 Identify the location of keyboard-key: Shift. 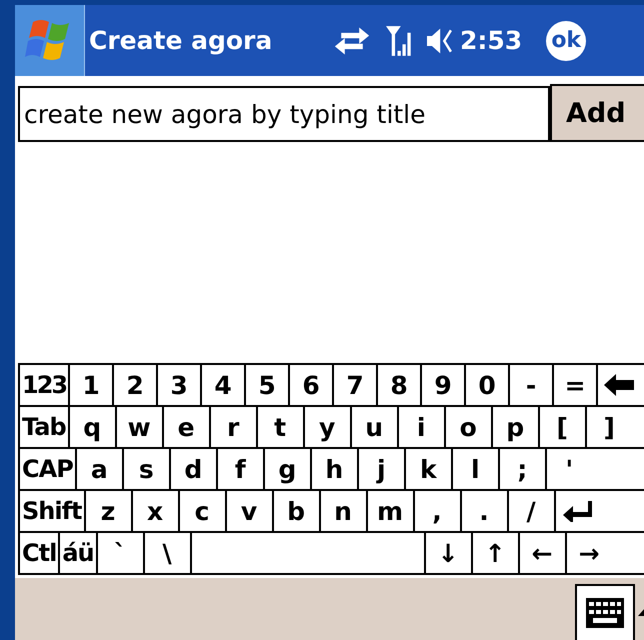
(51, 511).